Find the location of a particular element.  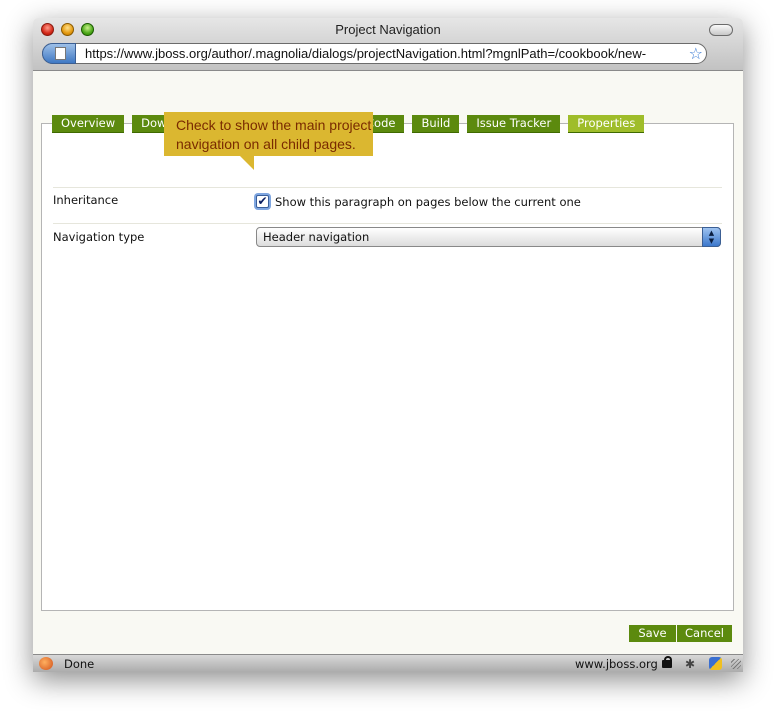

inheritance-checkbox: ✔ is located at coordinates (262, 201).